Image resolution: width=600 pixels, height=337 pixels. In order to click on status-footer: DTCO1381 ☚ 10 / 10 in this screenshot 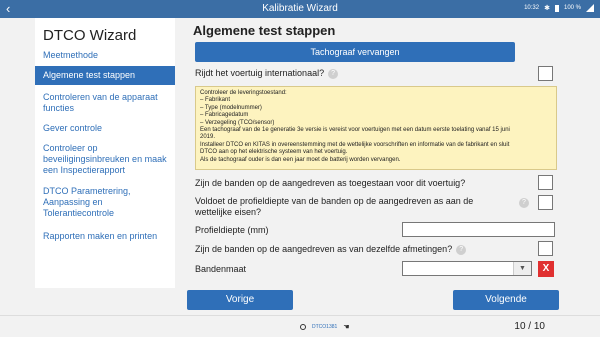, I will do `click(300, 326)`.